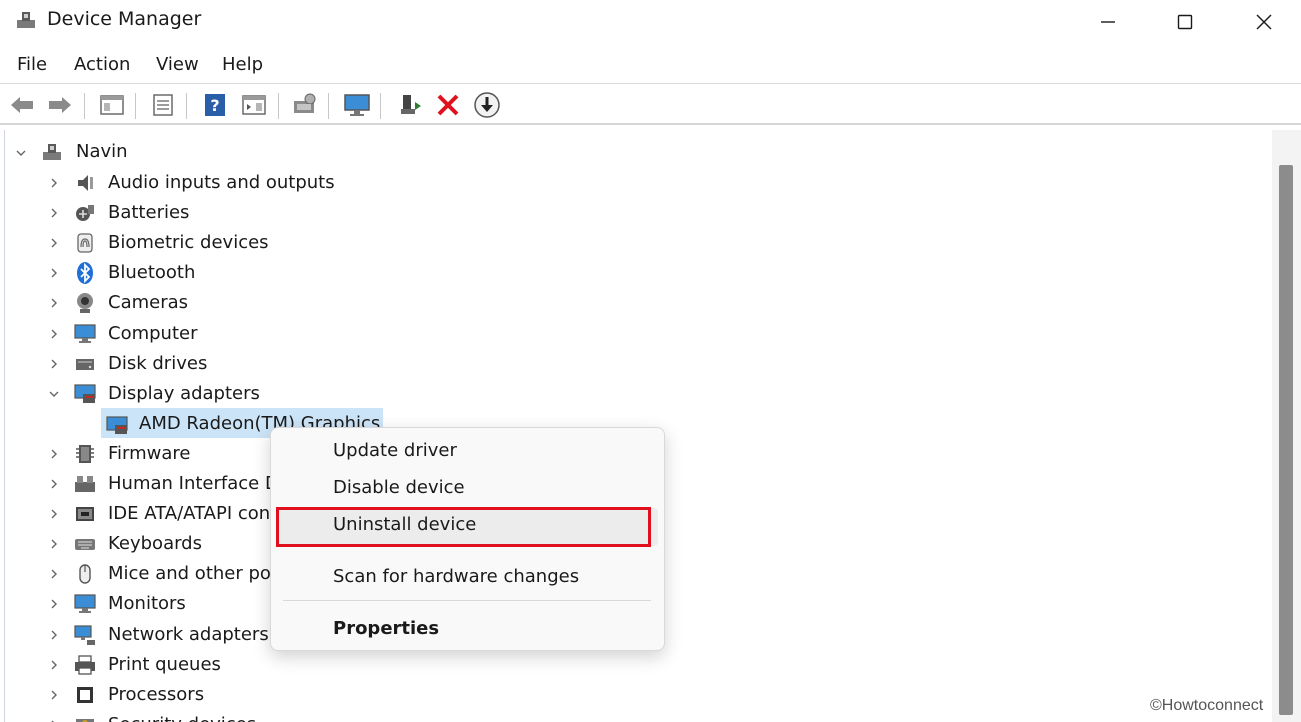 This screenshot has width=1301, height=722. I want to click on forward-button, so click(60, 105).